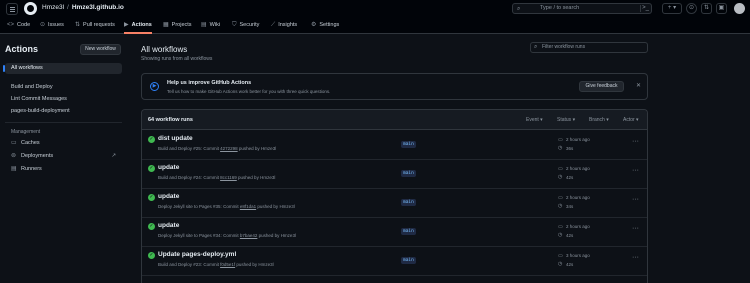 Image resolution: width=750 pixels, height=283 pixels. I want to click on commit-sha-link: 4272298, so click(229, 148).